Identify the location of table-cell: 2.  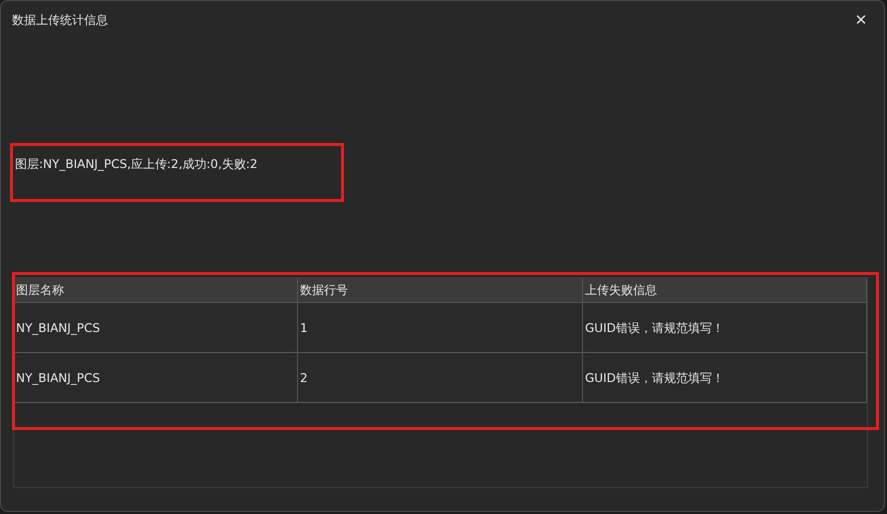
(440, 378).